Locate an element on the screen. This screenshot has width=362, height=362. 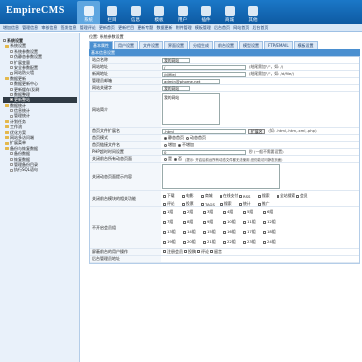
site-name-input: 我的网站 is located at coordinates (176, 60).